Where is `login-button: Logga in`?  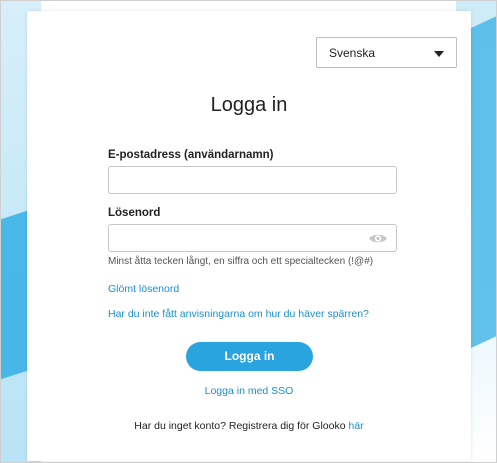
login-button: Logga in is located at coordinates (249, 356).